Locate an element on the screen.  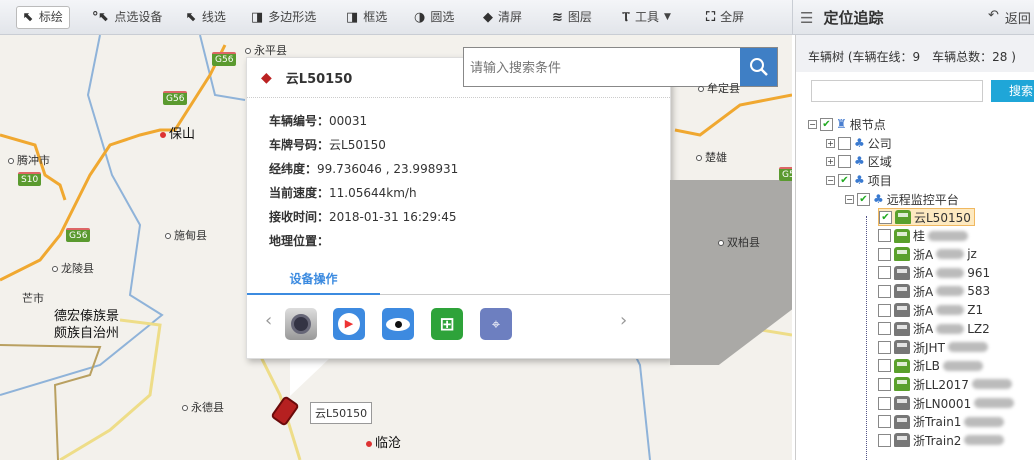
tree-vehicle-item: 浙LN0001 is located at coordinates (946, 403).